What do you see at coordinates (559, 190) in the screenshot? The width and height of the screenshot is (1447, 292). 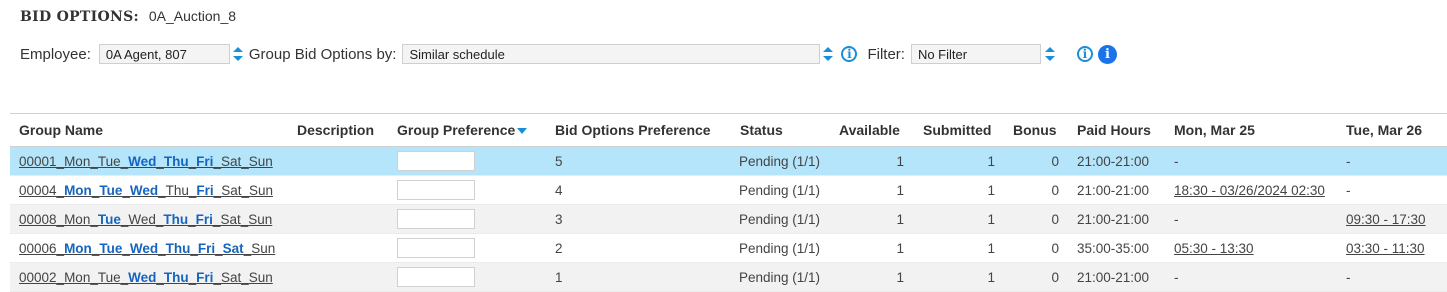 I see `bid-pref-value: 4` at bounding box center [559, 190].